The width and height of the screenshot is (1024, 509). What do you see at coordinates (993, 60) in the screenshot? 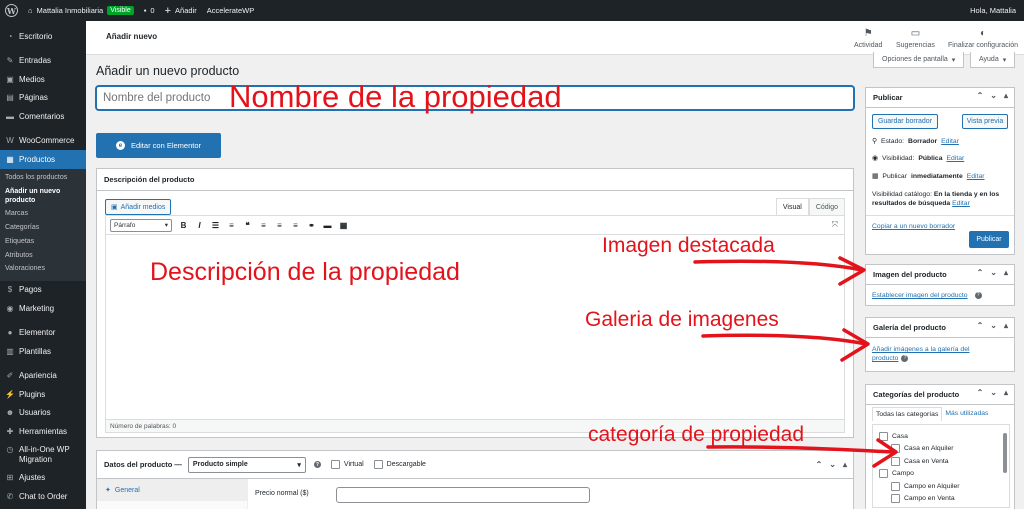
I see `help-button: Ayuda ▾` at bounding box center [993, 60].